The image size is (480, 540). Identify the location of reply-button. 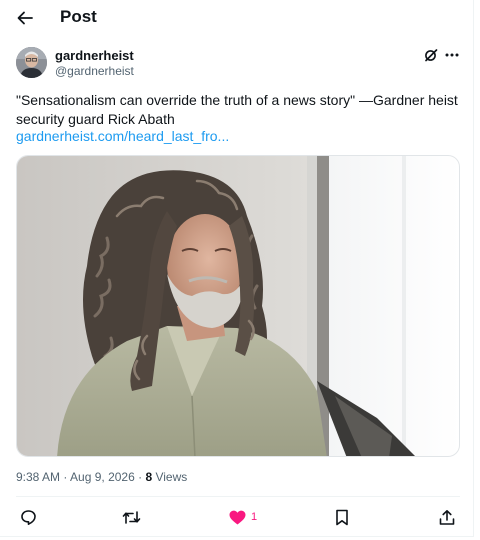
(28, 517).